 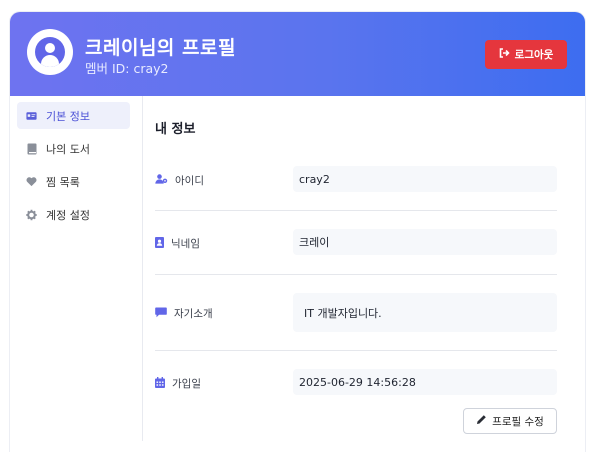 I want to click on id-card-icon, so click(x=31, y=115).